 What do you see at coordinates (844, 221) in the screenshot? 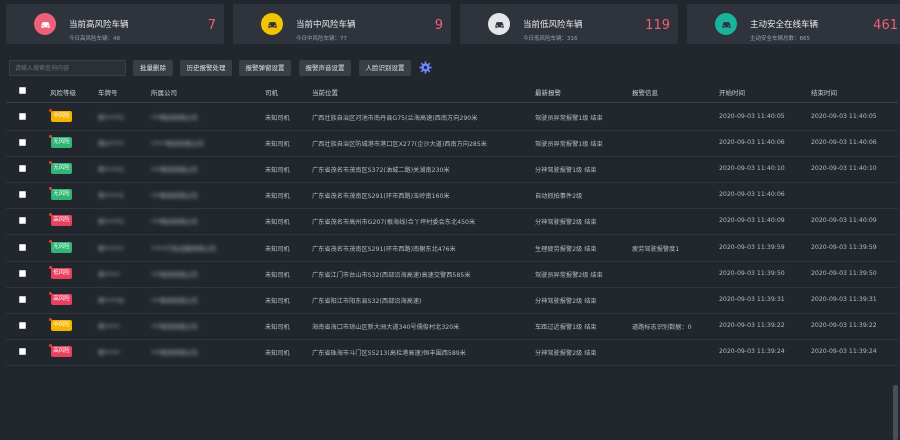
I see `end-time-cell: 2020-09-03 11:40:09` at bounding box center [844, 221].